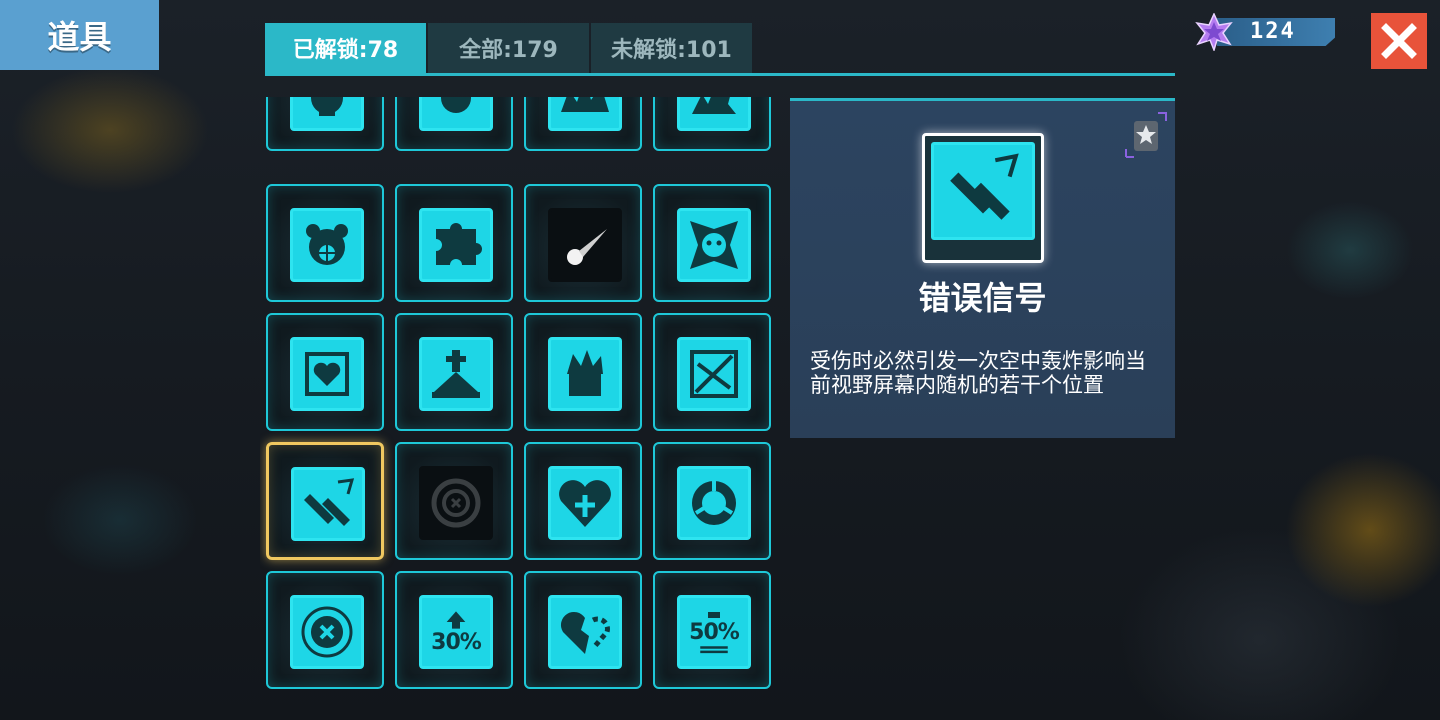  I want to click on cancel-circle-icon, so click(327, 632).